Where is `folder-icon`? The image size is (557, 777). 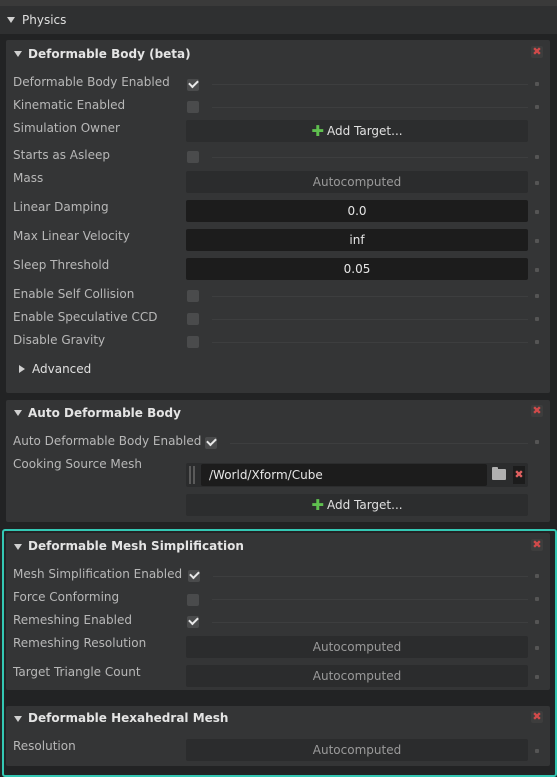 folder-icon is located at coordinates (499, 473).